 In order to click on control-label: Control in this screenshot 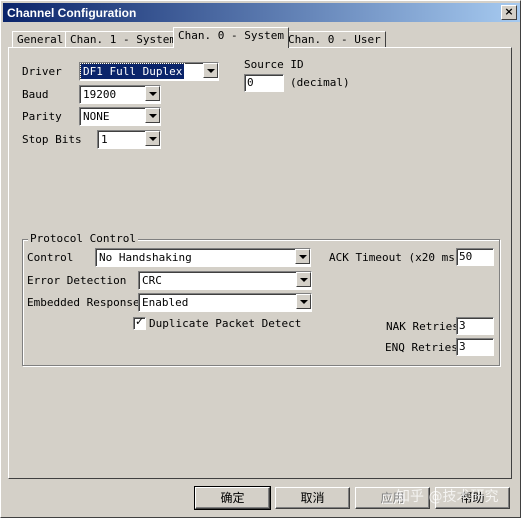, I will do `click(50, 257)`.